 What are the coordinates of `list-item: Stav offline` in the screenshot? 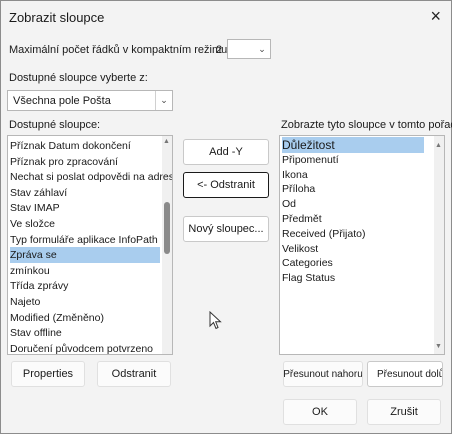 It's located at (85, 333).